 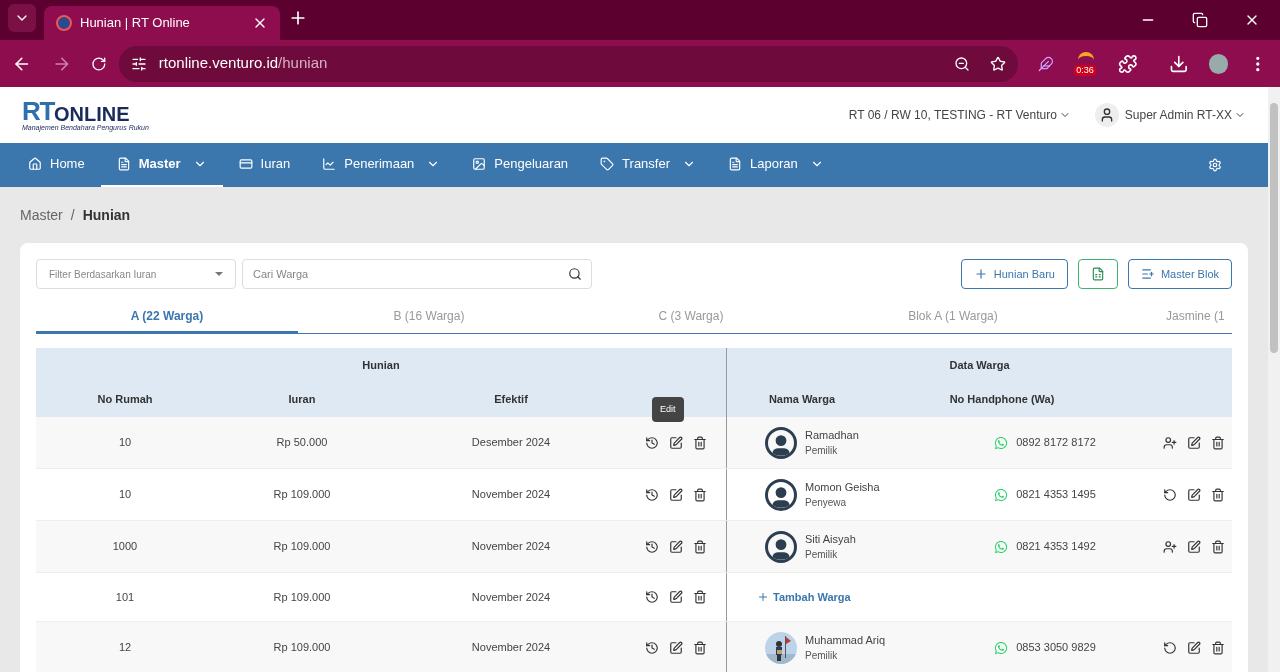 What do you see at coordinates (429, 317) in the screenshot?
I see `block-tab: B (16 Warga)` at bounding box center [429, 317].